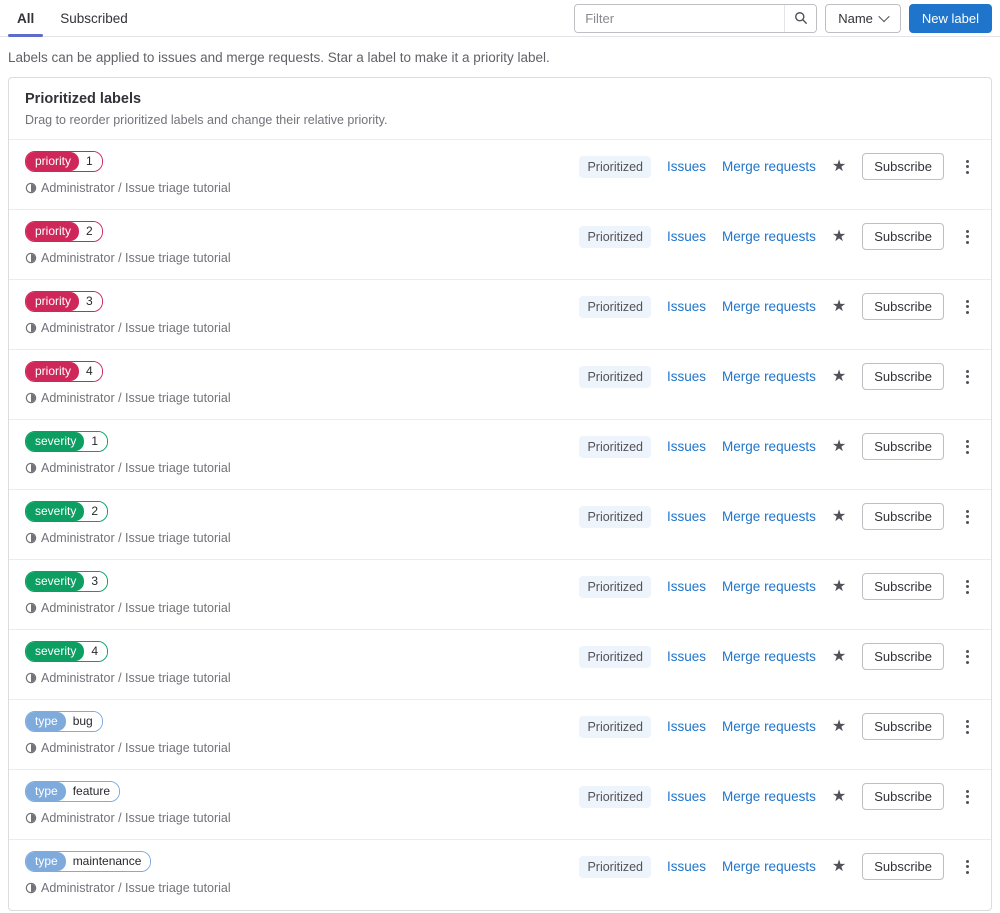 The width and height of the screenshot is (1000, 913). Describe the element at coordinates (64, 721) in the screenshot. I see `scoped-label: type bug` at that location.